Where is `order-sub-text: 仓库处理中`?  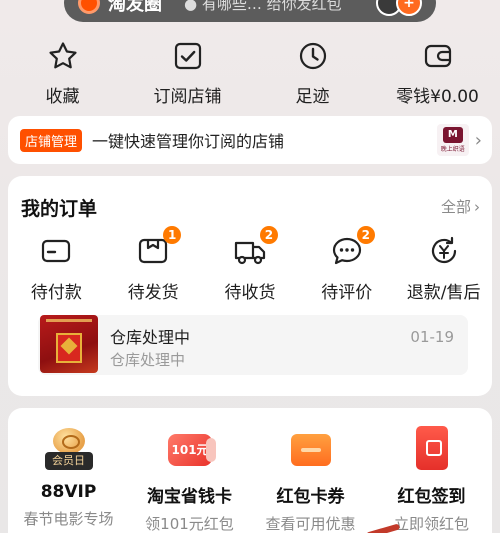 order-sub-text: 仓库处理中 is located at coordinates (148, 360).